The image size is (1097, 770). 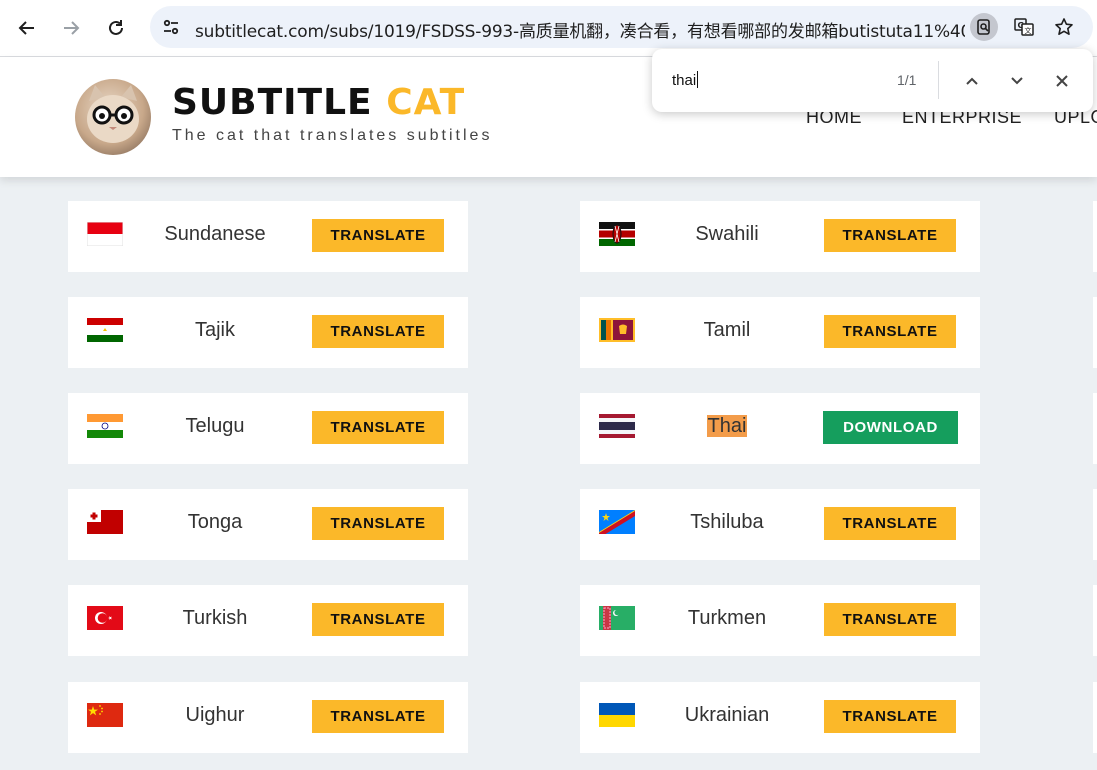 What do you see at coordinates (780, 332) in the screenshot?
I see `language-card-tamil: Tamil TRANSLATE` at bounding box center [780, 332].